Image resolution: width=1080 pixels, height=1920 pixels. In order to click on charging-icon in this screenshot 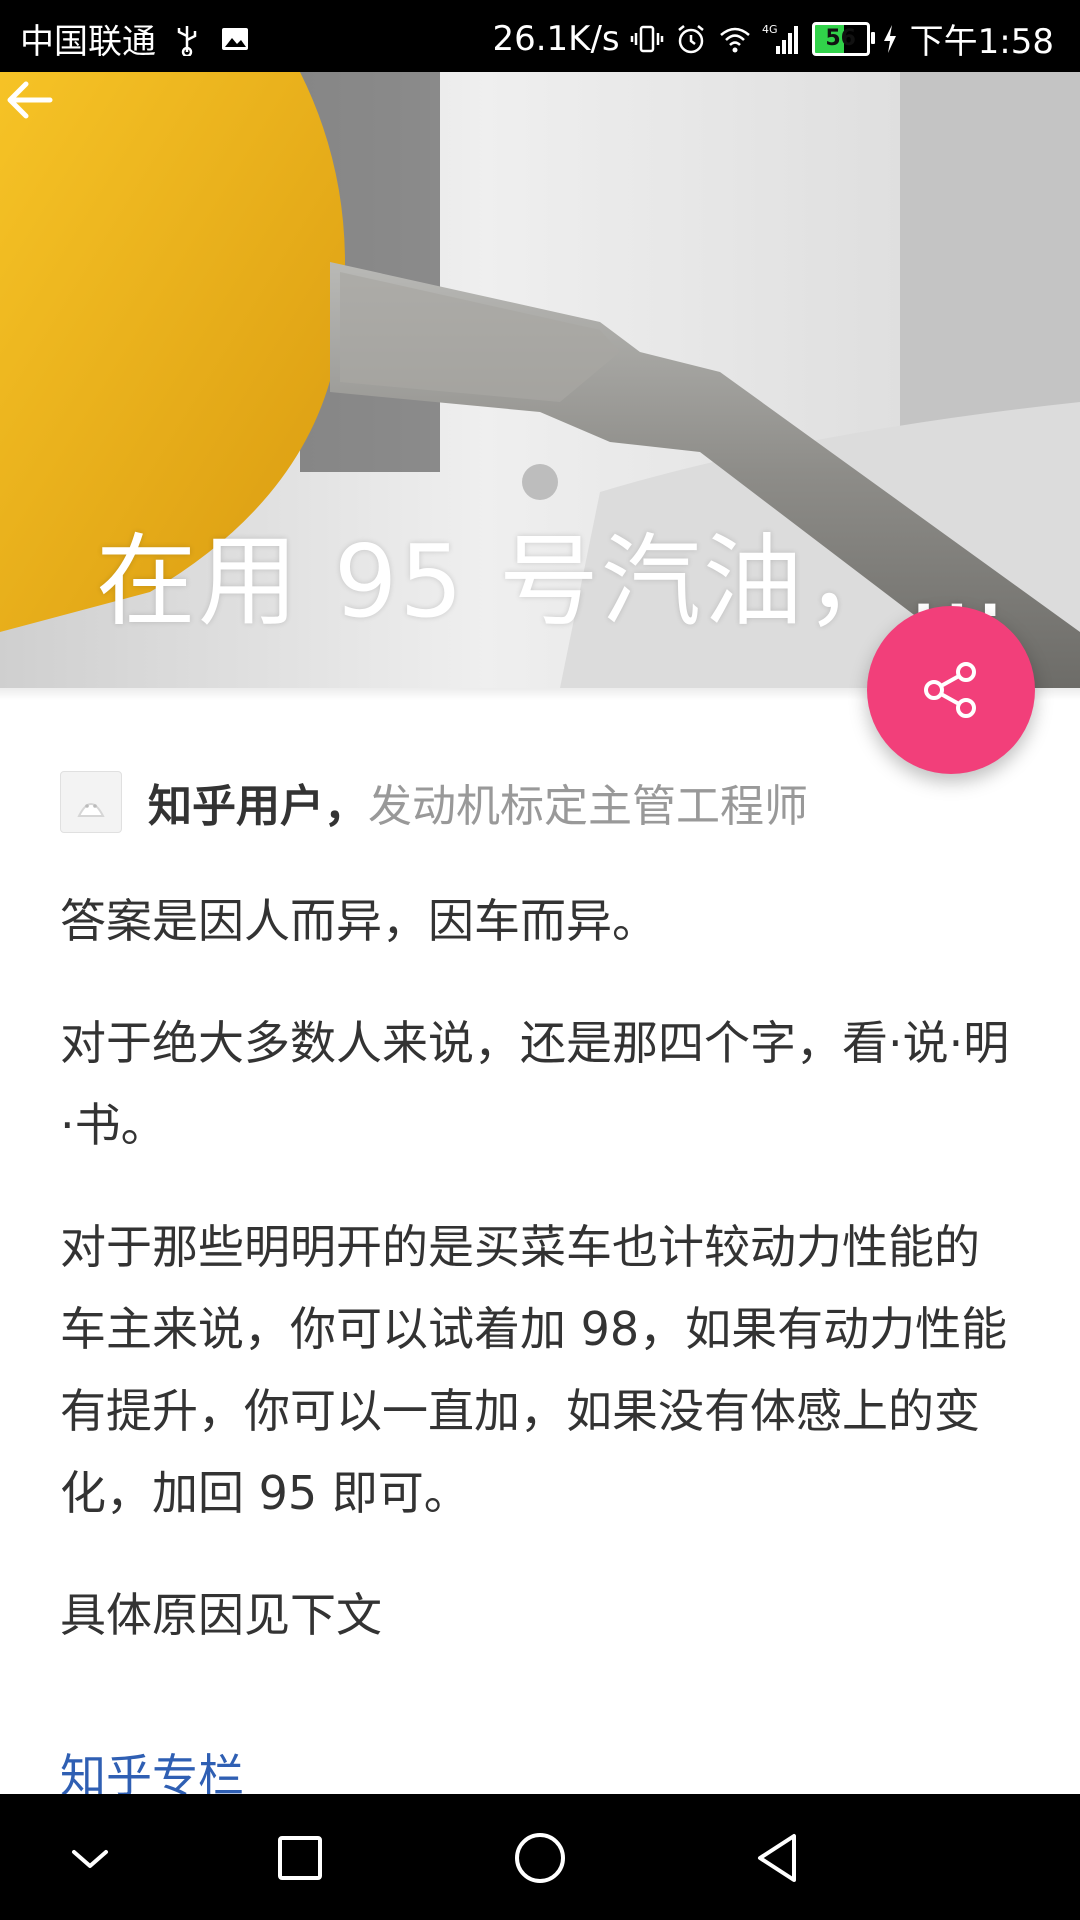, I will do `click(889, 38)`.